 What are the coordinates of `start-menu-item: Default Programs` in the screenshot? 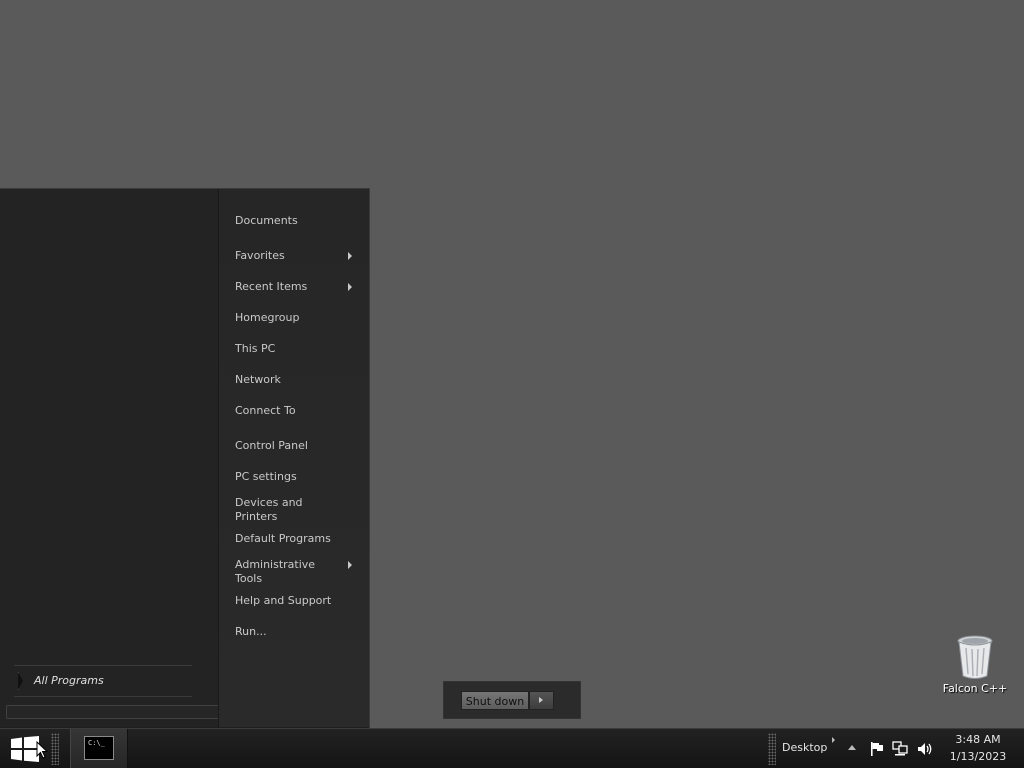 It's located at (295, 539).